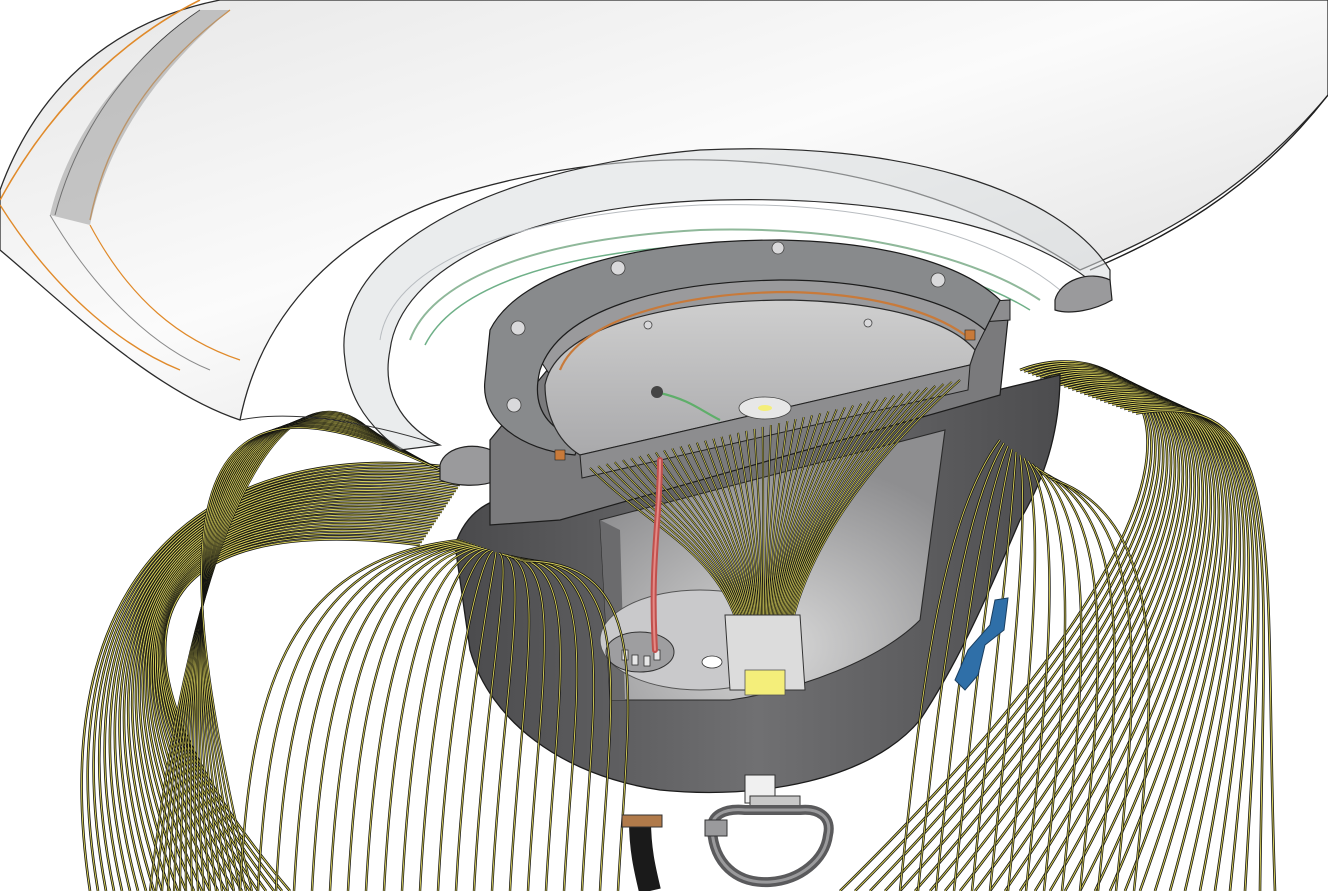  Describe the element at coordinates (769, 841) in the screenshot. I see `mount-bracket` at that location.